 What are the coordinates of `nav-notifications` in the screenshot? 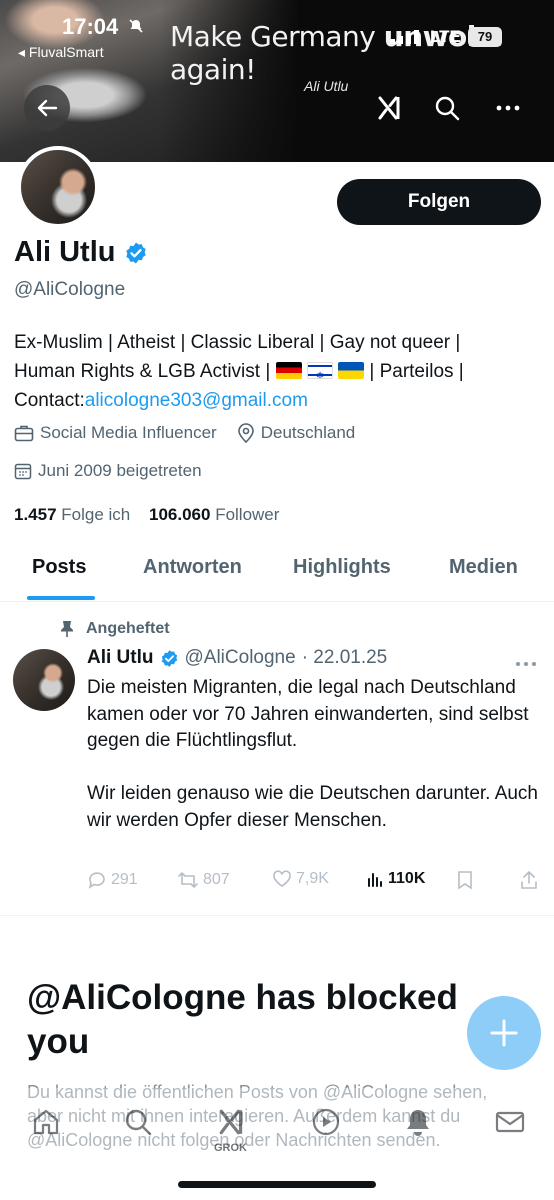 It's located at (418, 1122).